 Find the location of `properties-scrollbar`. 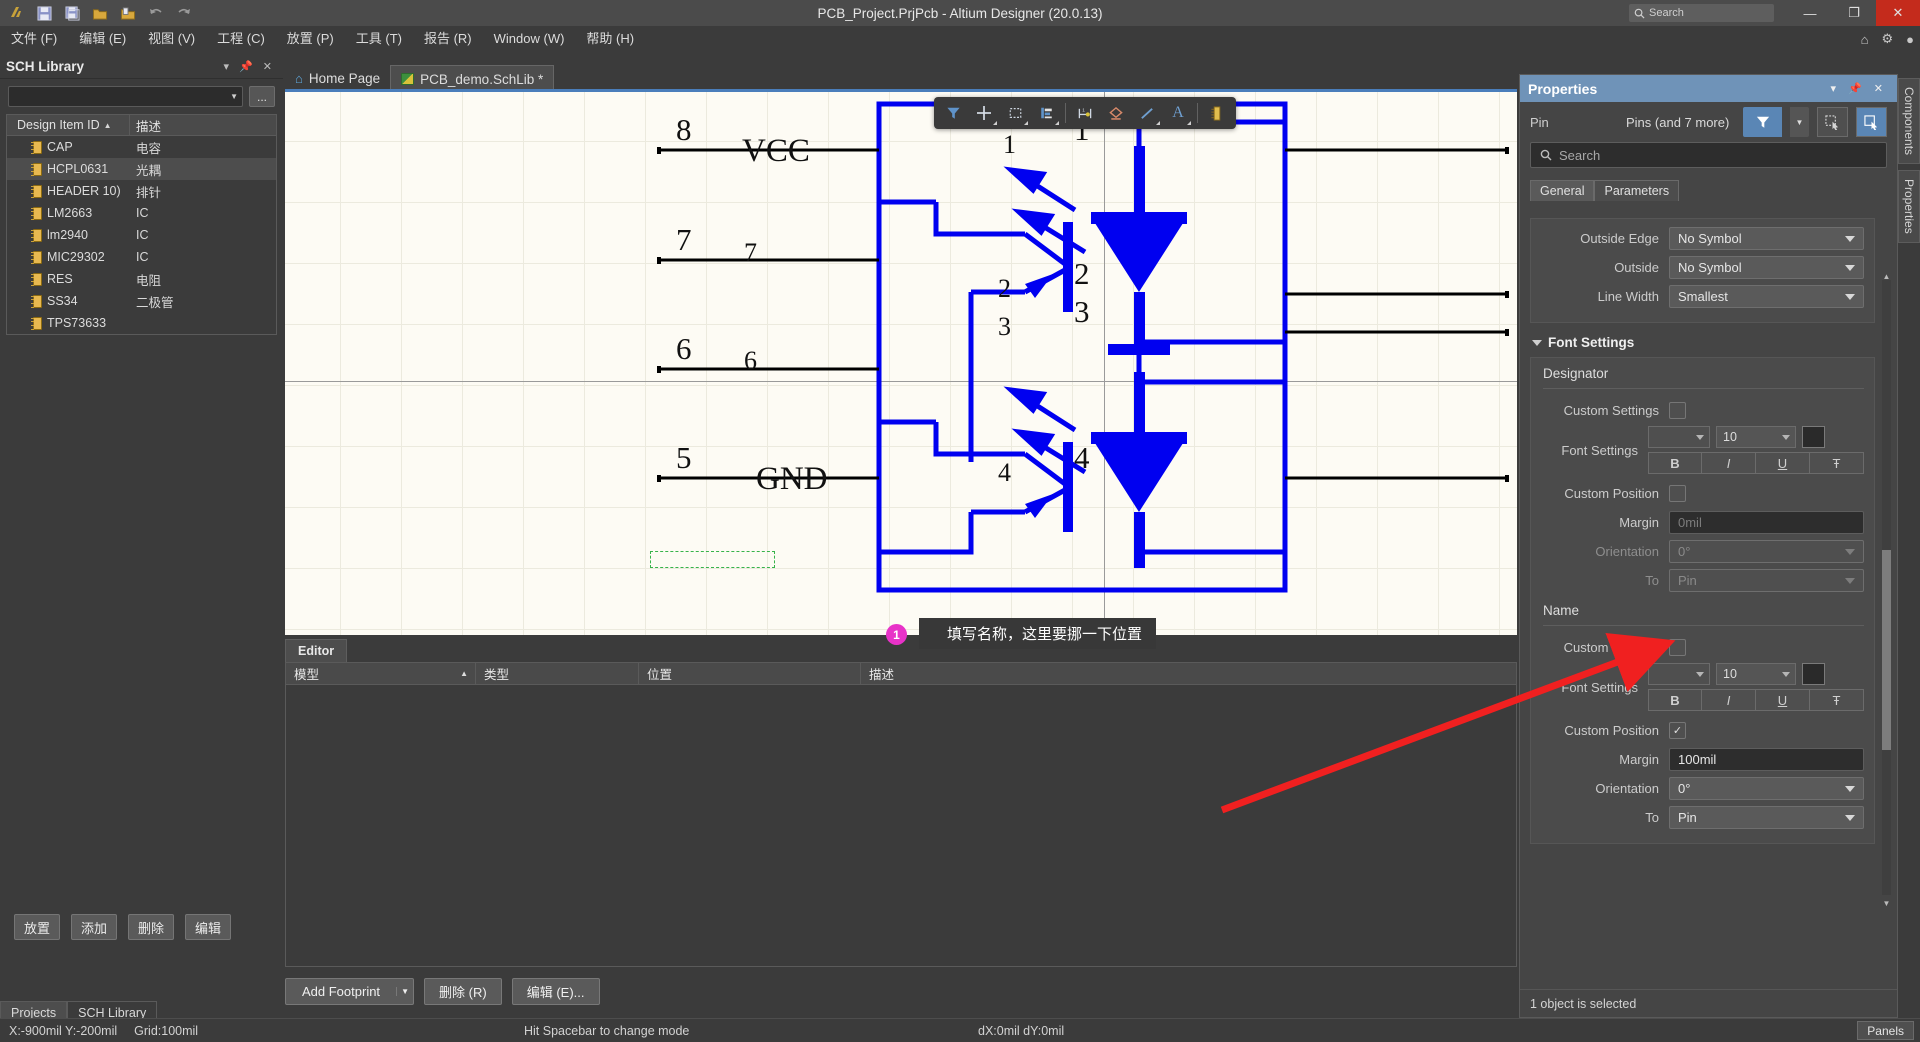

properties-scrollbar is located at coordinates (1886, 587).